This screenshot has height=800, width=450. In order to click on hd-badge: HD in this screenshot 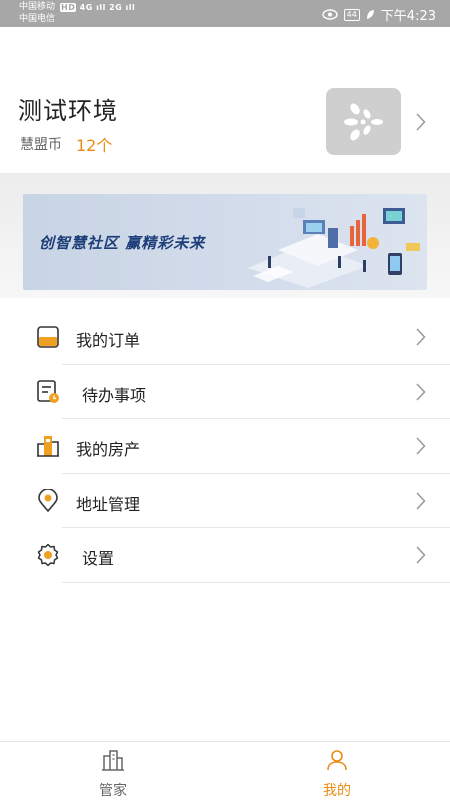, I will do `click(68, 7)`.